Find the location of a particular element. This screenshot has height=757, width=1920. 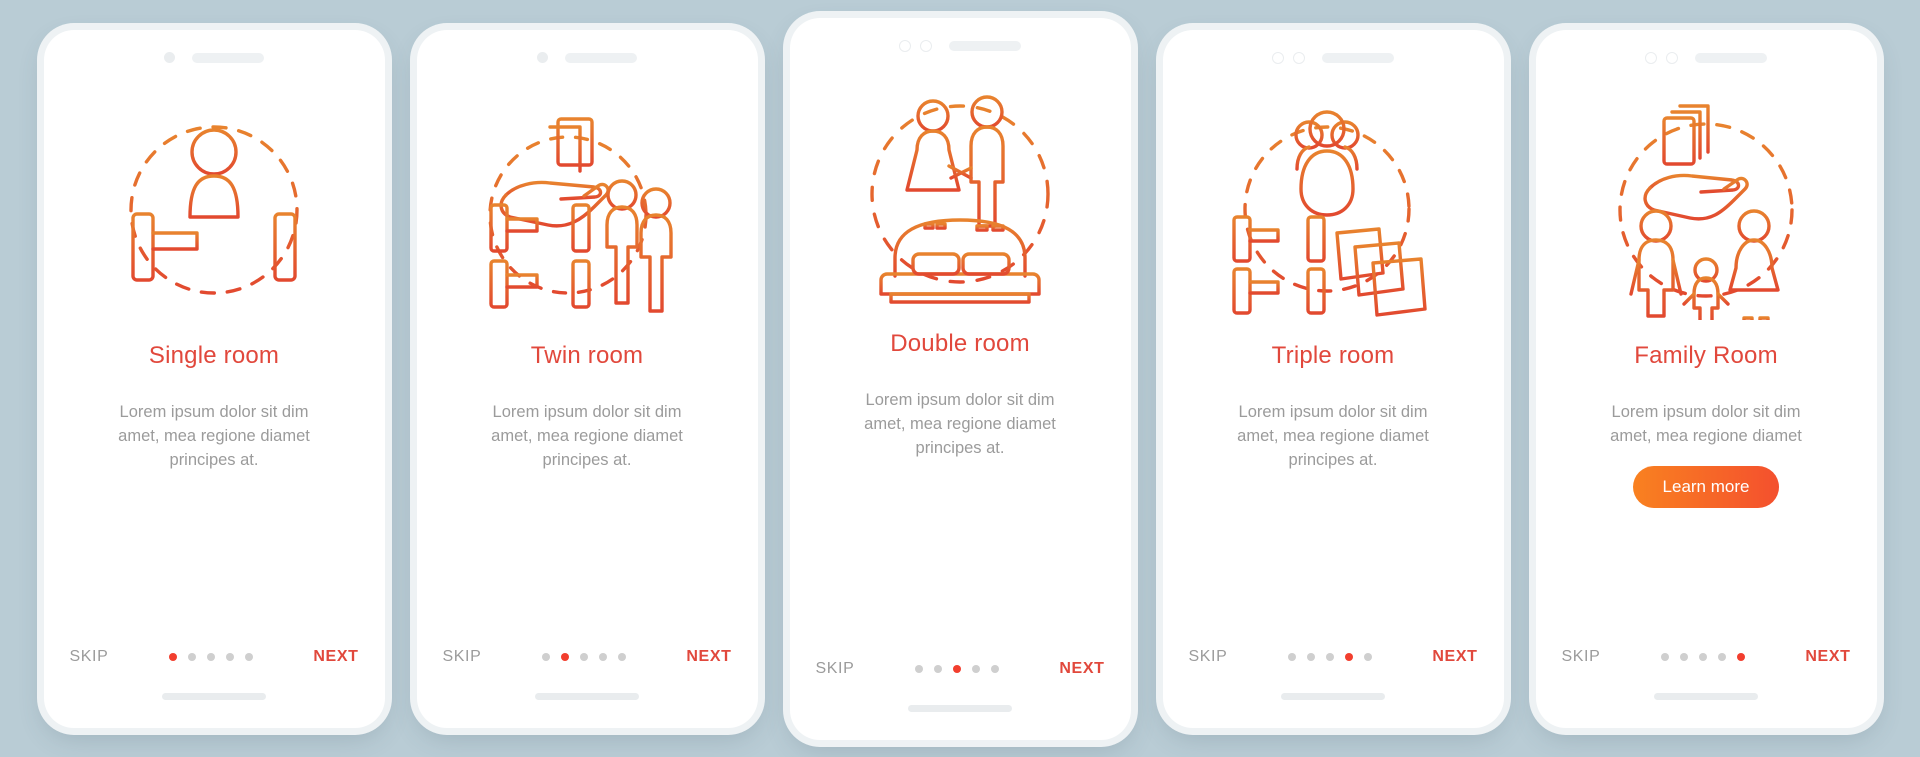

page-title: Family Room is located at coordinates (1706, 355).